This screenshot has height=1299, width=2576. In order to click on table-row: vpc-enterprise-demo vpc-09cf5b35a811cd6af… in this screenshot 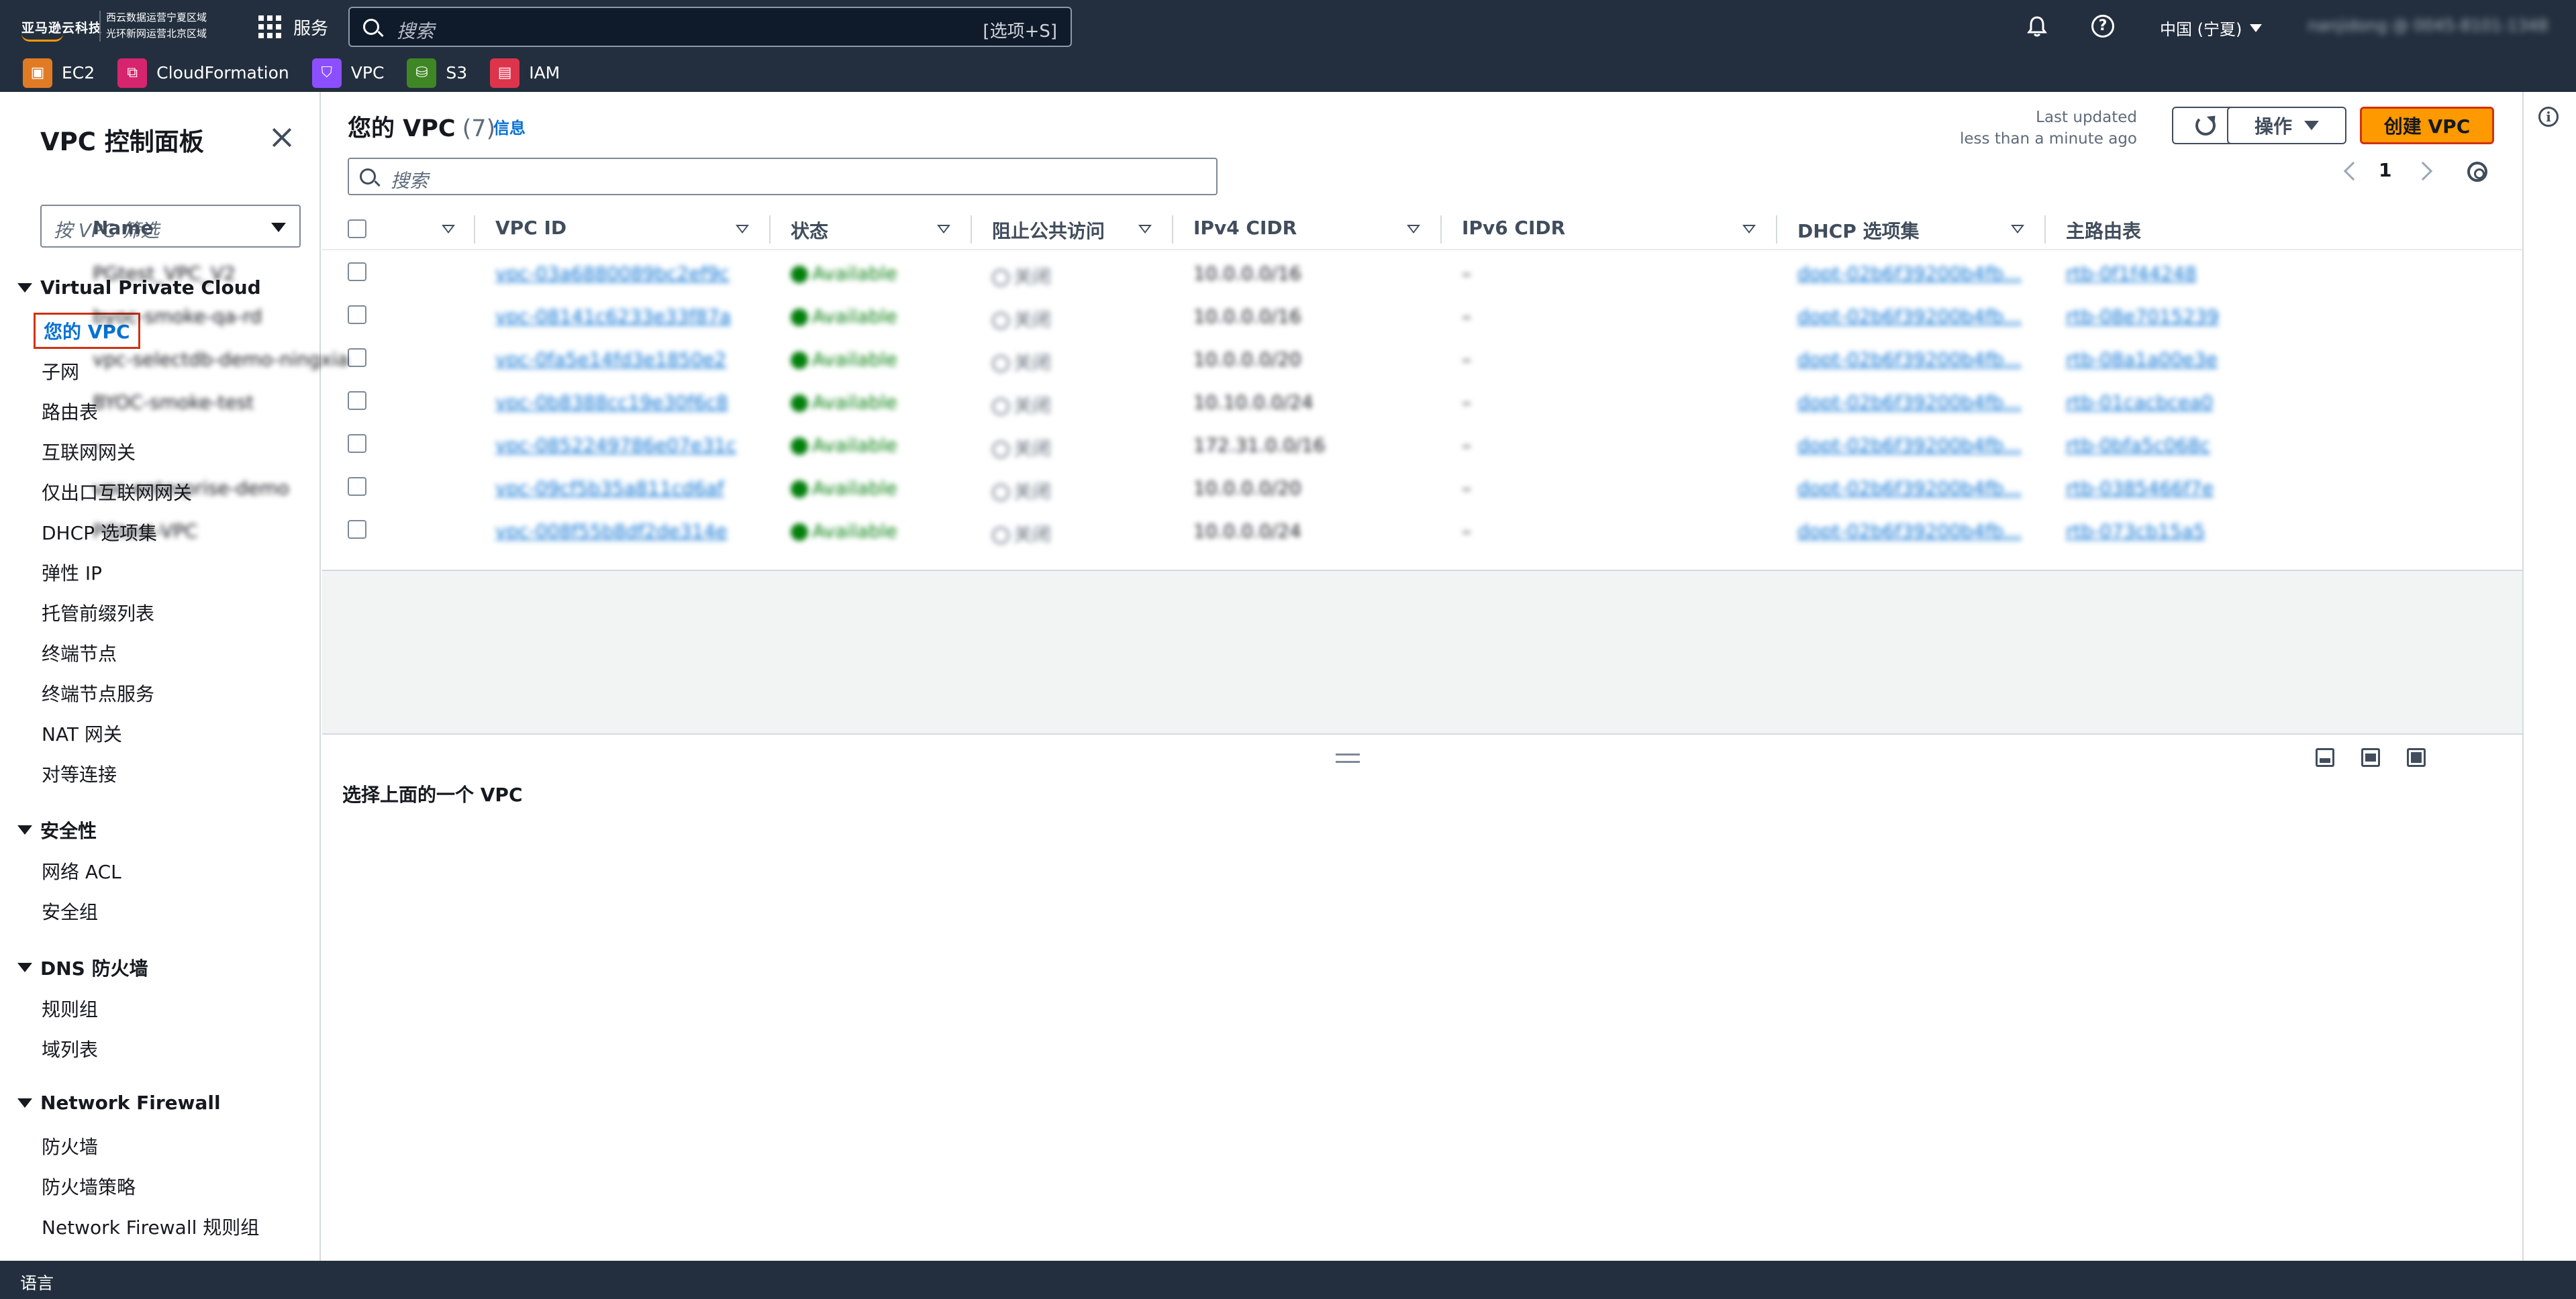, I will do `click(1307, 487)`.